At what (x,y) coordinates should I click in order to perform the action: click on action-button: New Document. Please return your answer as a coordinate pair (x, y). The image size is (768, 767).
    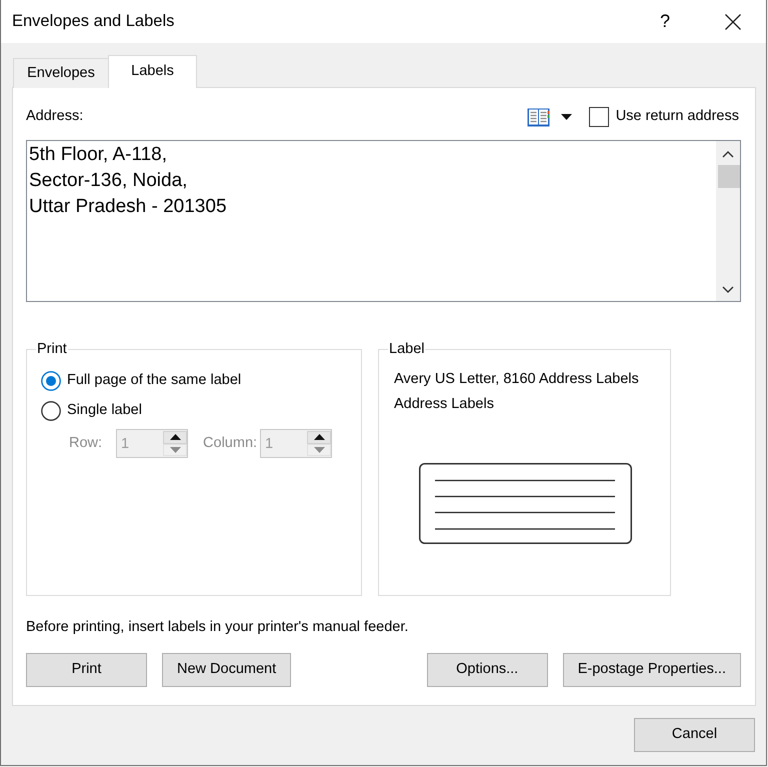
    Looking at the image, I should click on (227, 670).